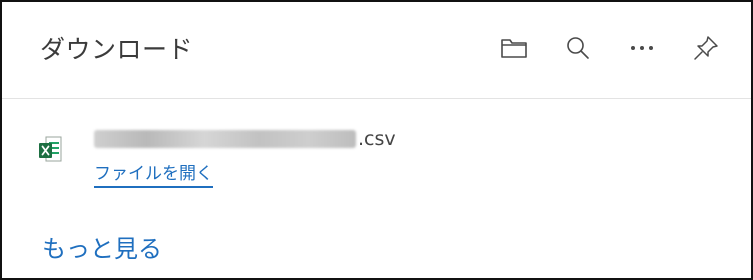  I want to click on search-downloads-button, so click(578, 48).